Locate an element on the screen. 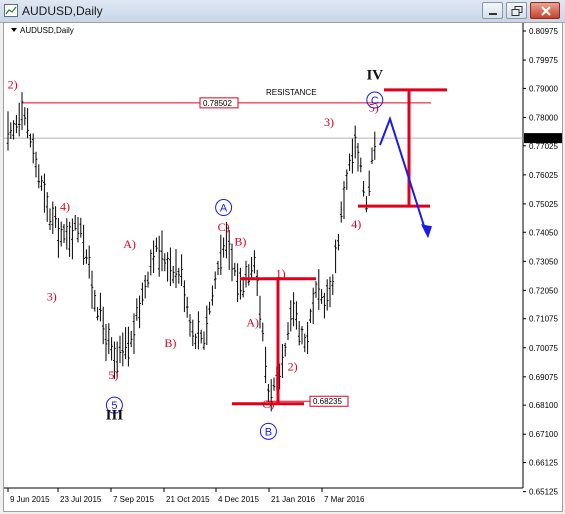 Image resolution: width=565 pixels, height=514 pixels. restore-button is located at coordinates (516, 10).